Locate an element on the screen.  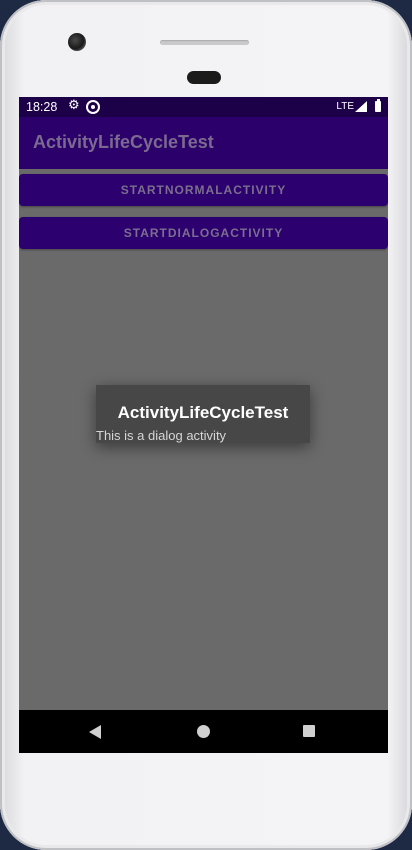
home-icon is located at coordinates (203, 731).